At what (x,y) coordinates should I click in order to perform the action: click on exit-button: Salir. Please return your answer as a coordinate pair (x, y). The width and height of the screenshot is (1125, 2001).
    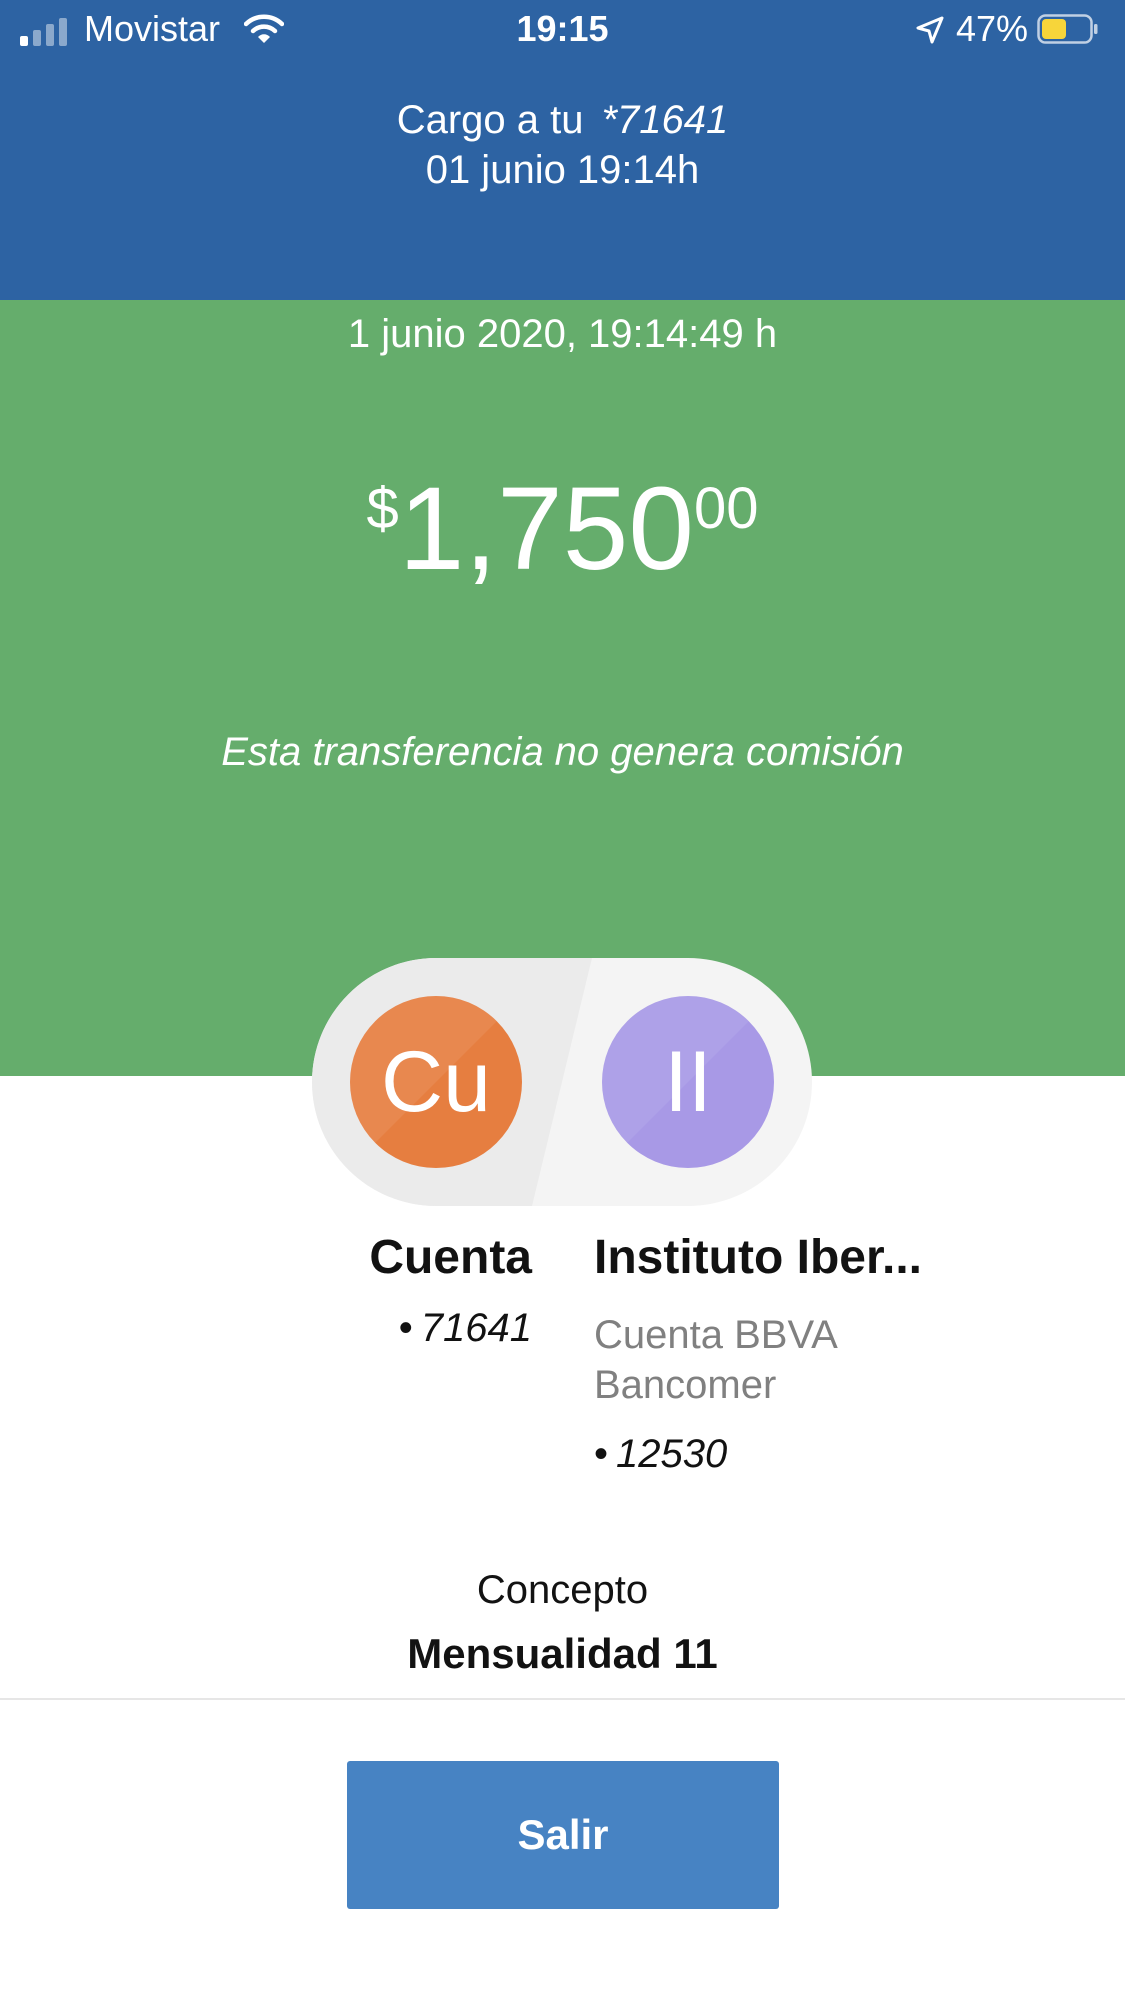
    Looking at the image, I should click on (563, 1835).